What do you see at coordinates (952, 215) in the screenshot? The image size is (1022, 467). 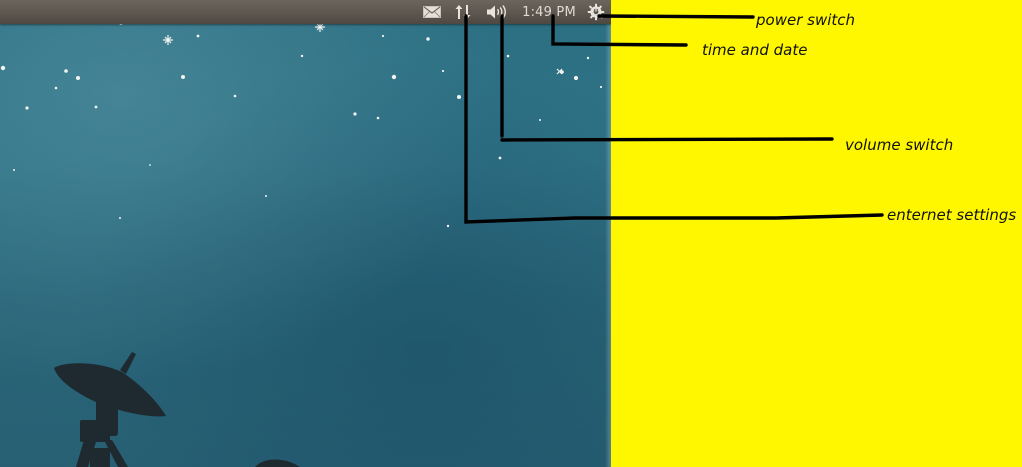 I see `internet-settings-label: enternet settings` at bounding box center [952, 215].